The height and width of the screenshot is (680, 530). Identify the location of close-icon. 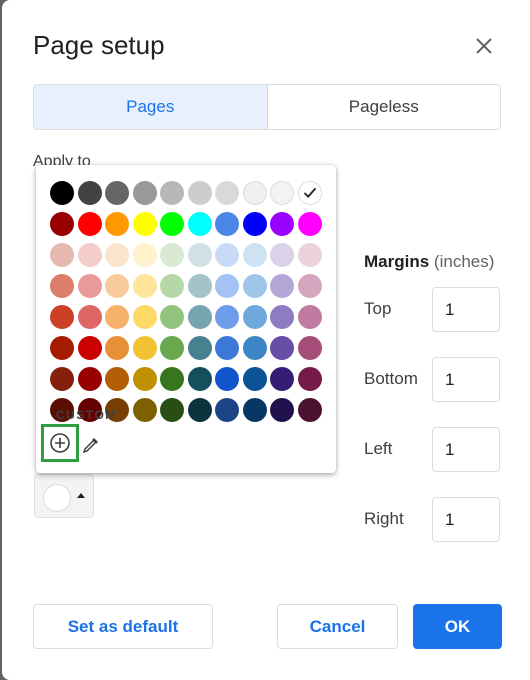
(484, 46).